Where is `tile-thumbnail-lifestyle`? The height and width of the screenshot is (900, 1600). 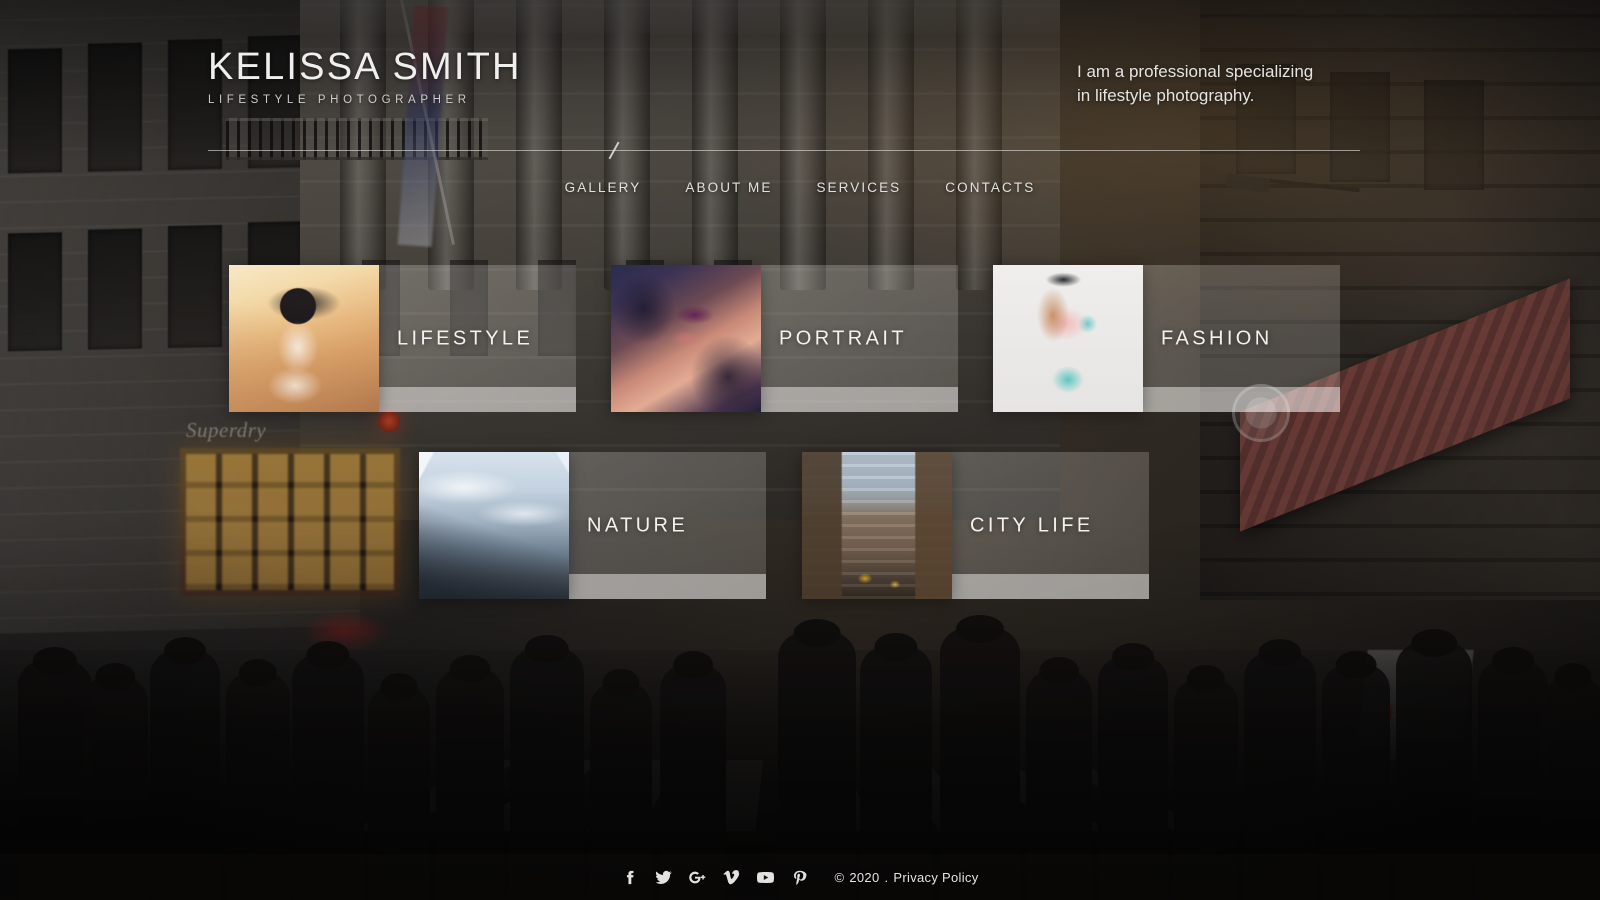 tile-thumbnail-lifestyle is located at coordinates (304, 338).